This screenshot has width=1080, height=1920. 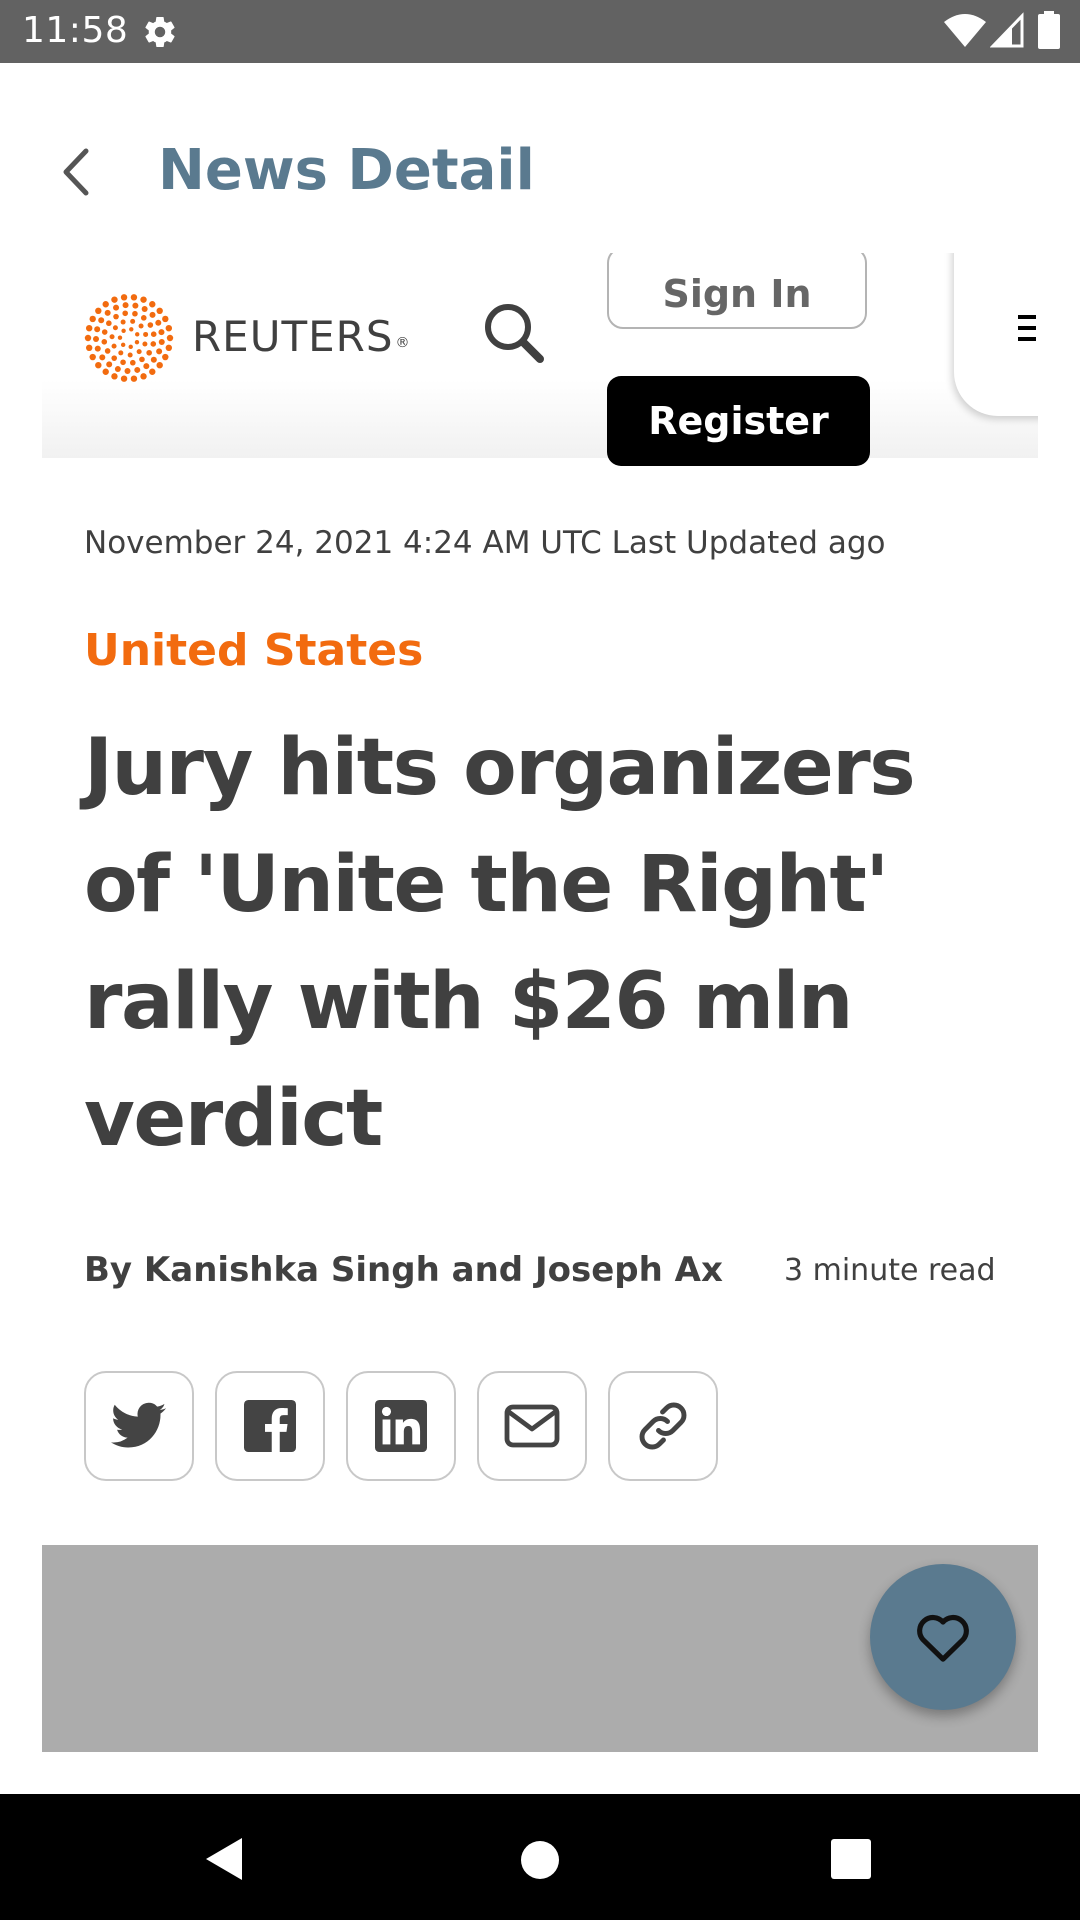 I want to click on share-buttons, so click(x=434, y=1426).